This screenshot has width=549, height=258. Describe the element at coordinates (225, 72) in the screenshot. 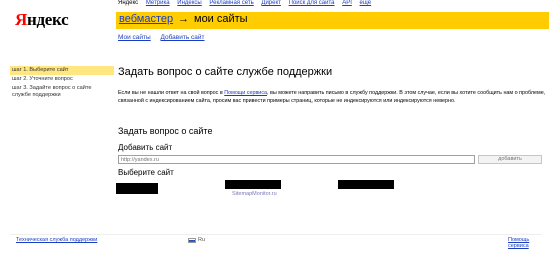

I see `page-title: Задать вопрос о сайте службе поддержки` at that location.